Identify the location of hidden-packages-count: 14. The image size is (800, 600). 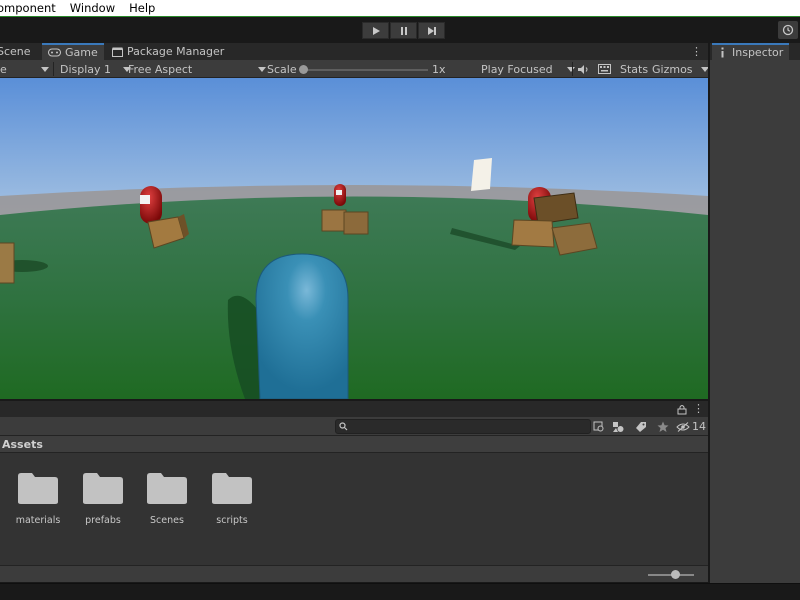
(699, 426).